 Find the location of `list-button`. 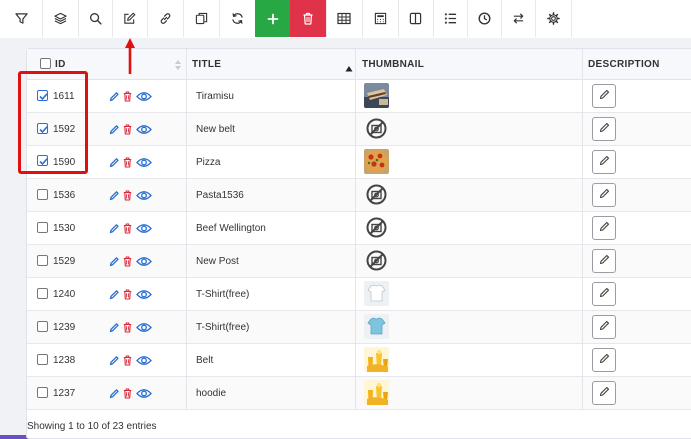

list-button is located at coordinates (450, 18).